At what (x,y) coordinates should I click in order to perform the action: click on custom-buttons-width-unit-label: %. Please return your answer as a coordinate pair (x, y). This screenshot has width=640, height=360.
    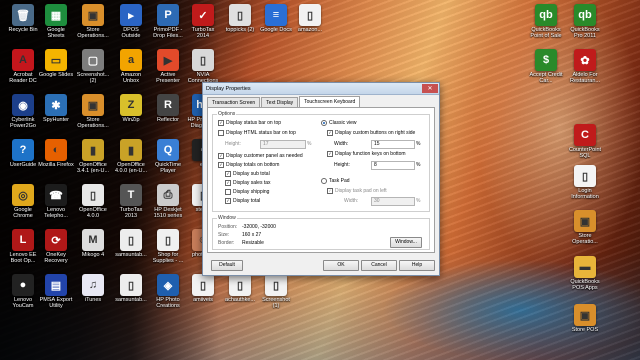
    Looking at the image, I should click on (418, 144).